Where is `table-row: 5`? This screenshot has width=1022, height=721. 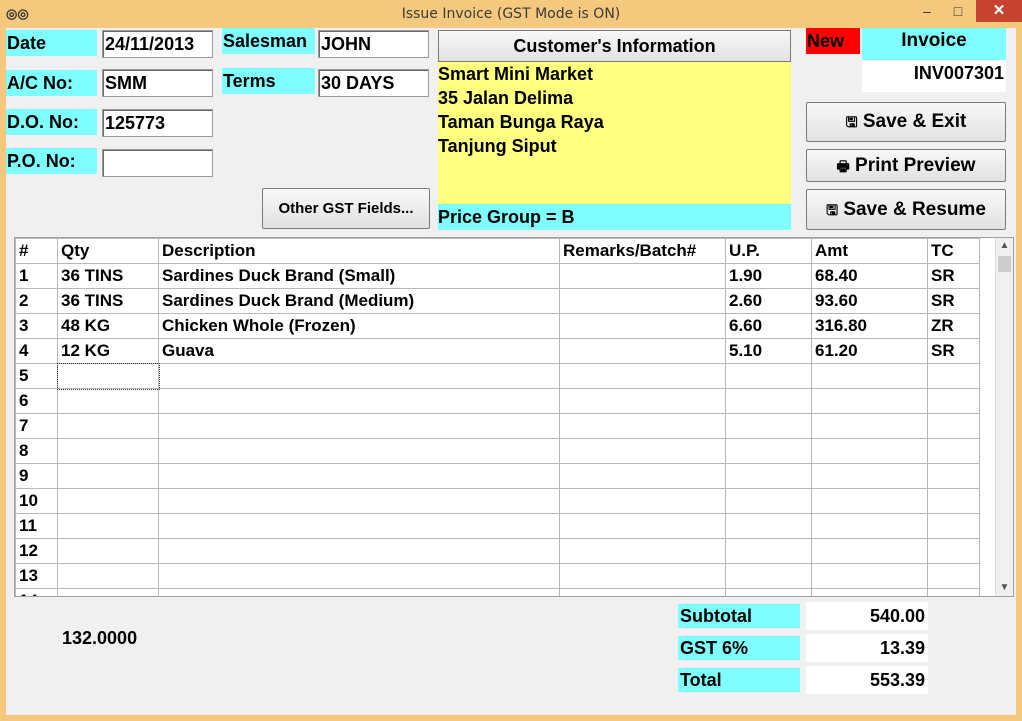 table-row: 5 is located at coordinates (497, 376).